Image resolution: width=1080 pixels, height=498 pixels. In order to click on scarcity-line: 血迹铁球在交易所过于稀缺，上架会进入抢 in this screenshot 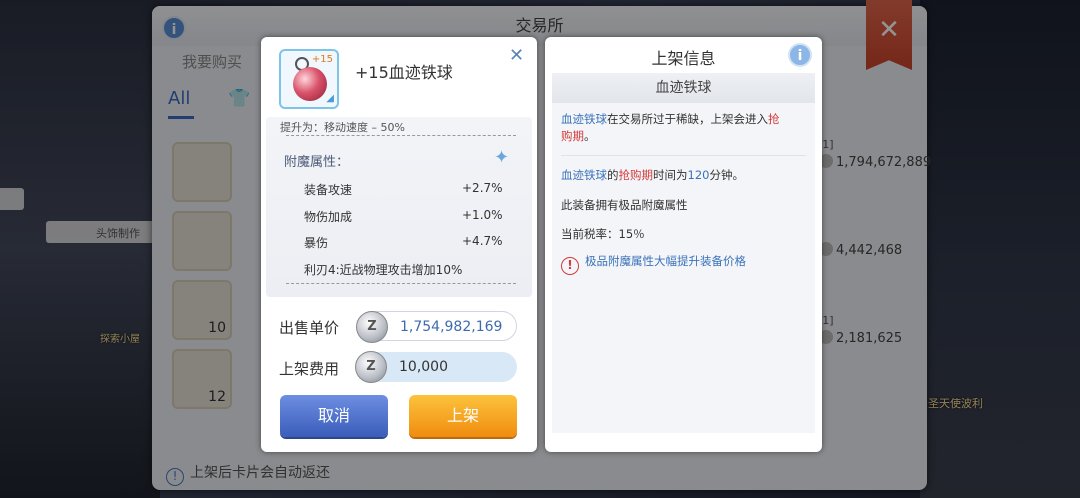, I will do `click(670, 119)`.